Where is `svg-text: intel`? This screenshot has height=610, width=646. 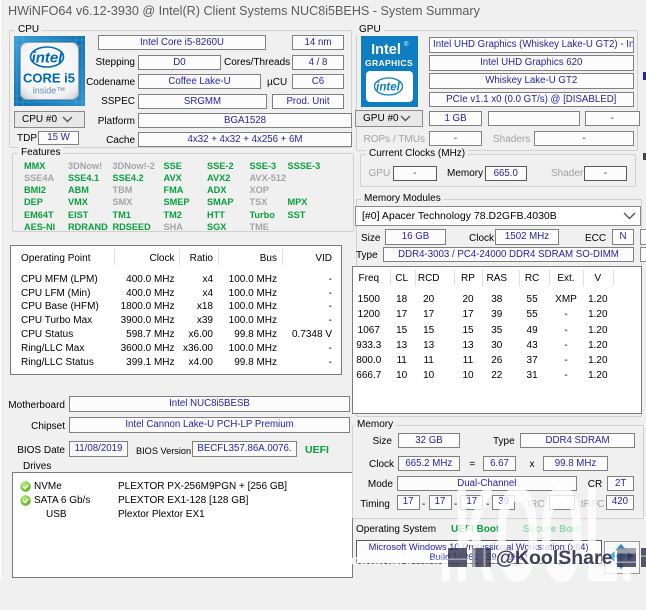 svg-text: intel is located at coordinates (388, 88).